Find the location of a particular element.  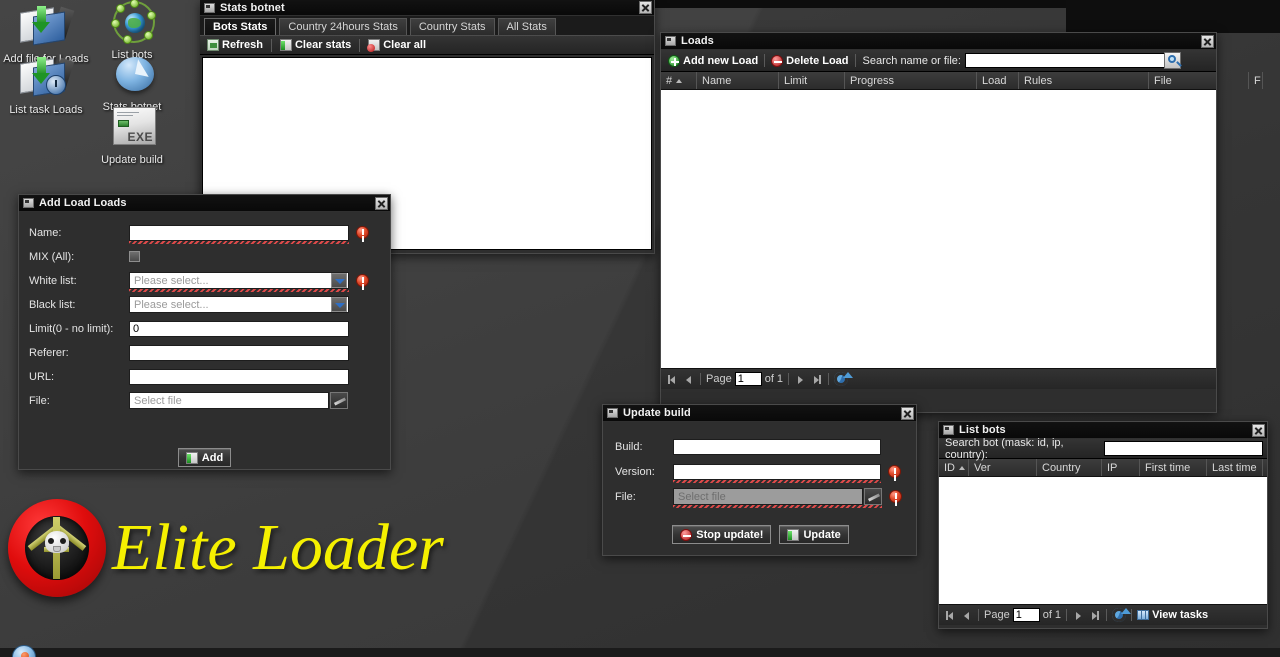

column-header-load: Load is located at coordinates (998, 80).